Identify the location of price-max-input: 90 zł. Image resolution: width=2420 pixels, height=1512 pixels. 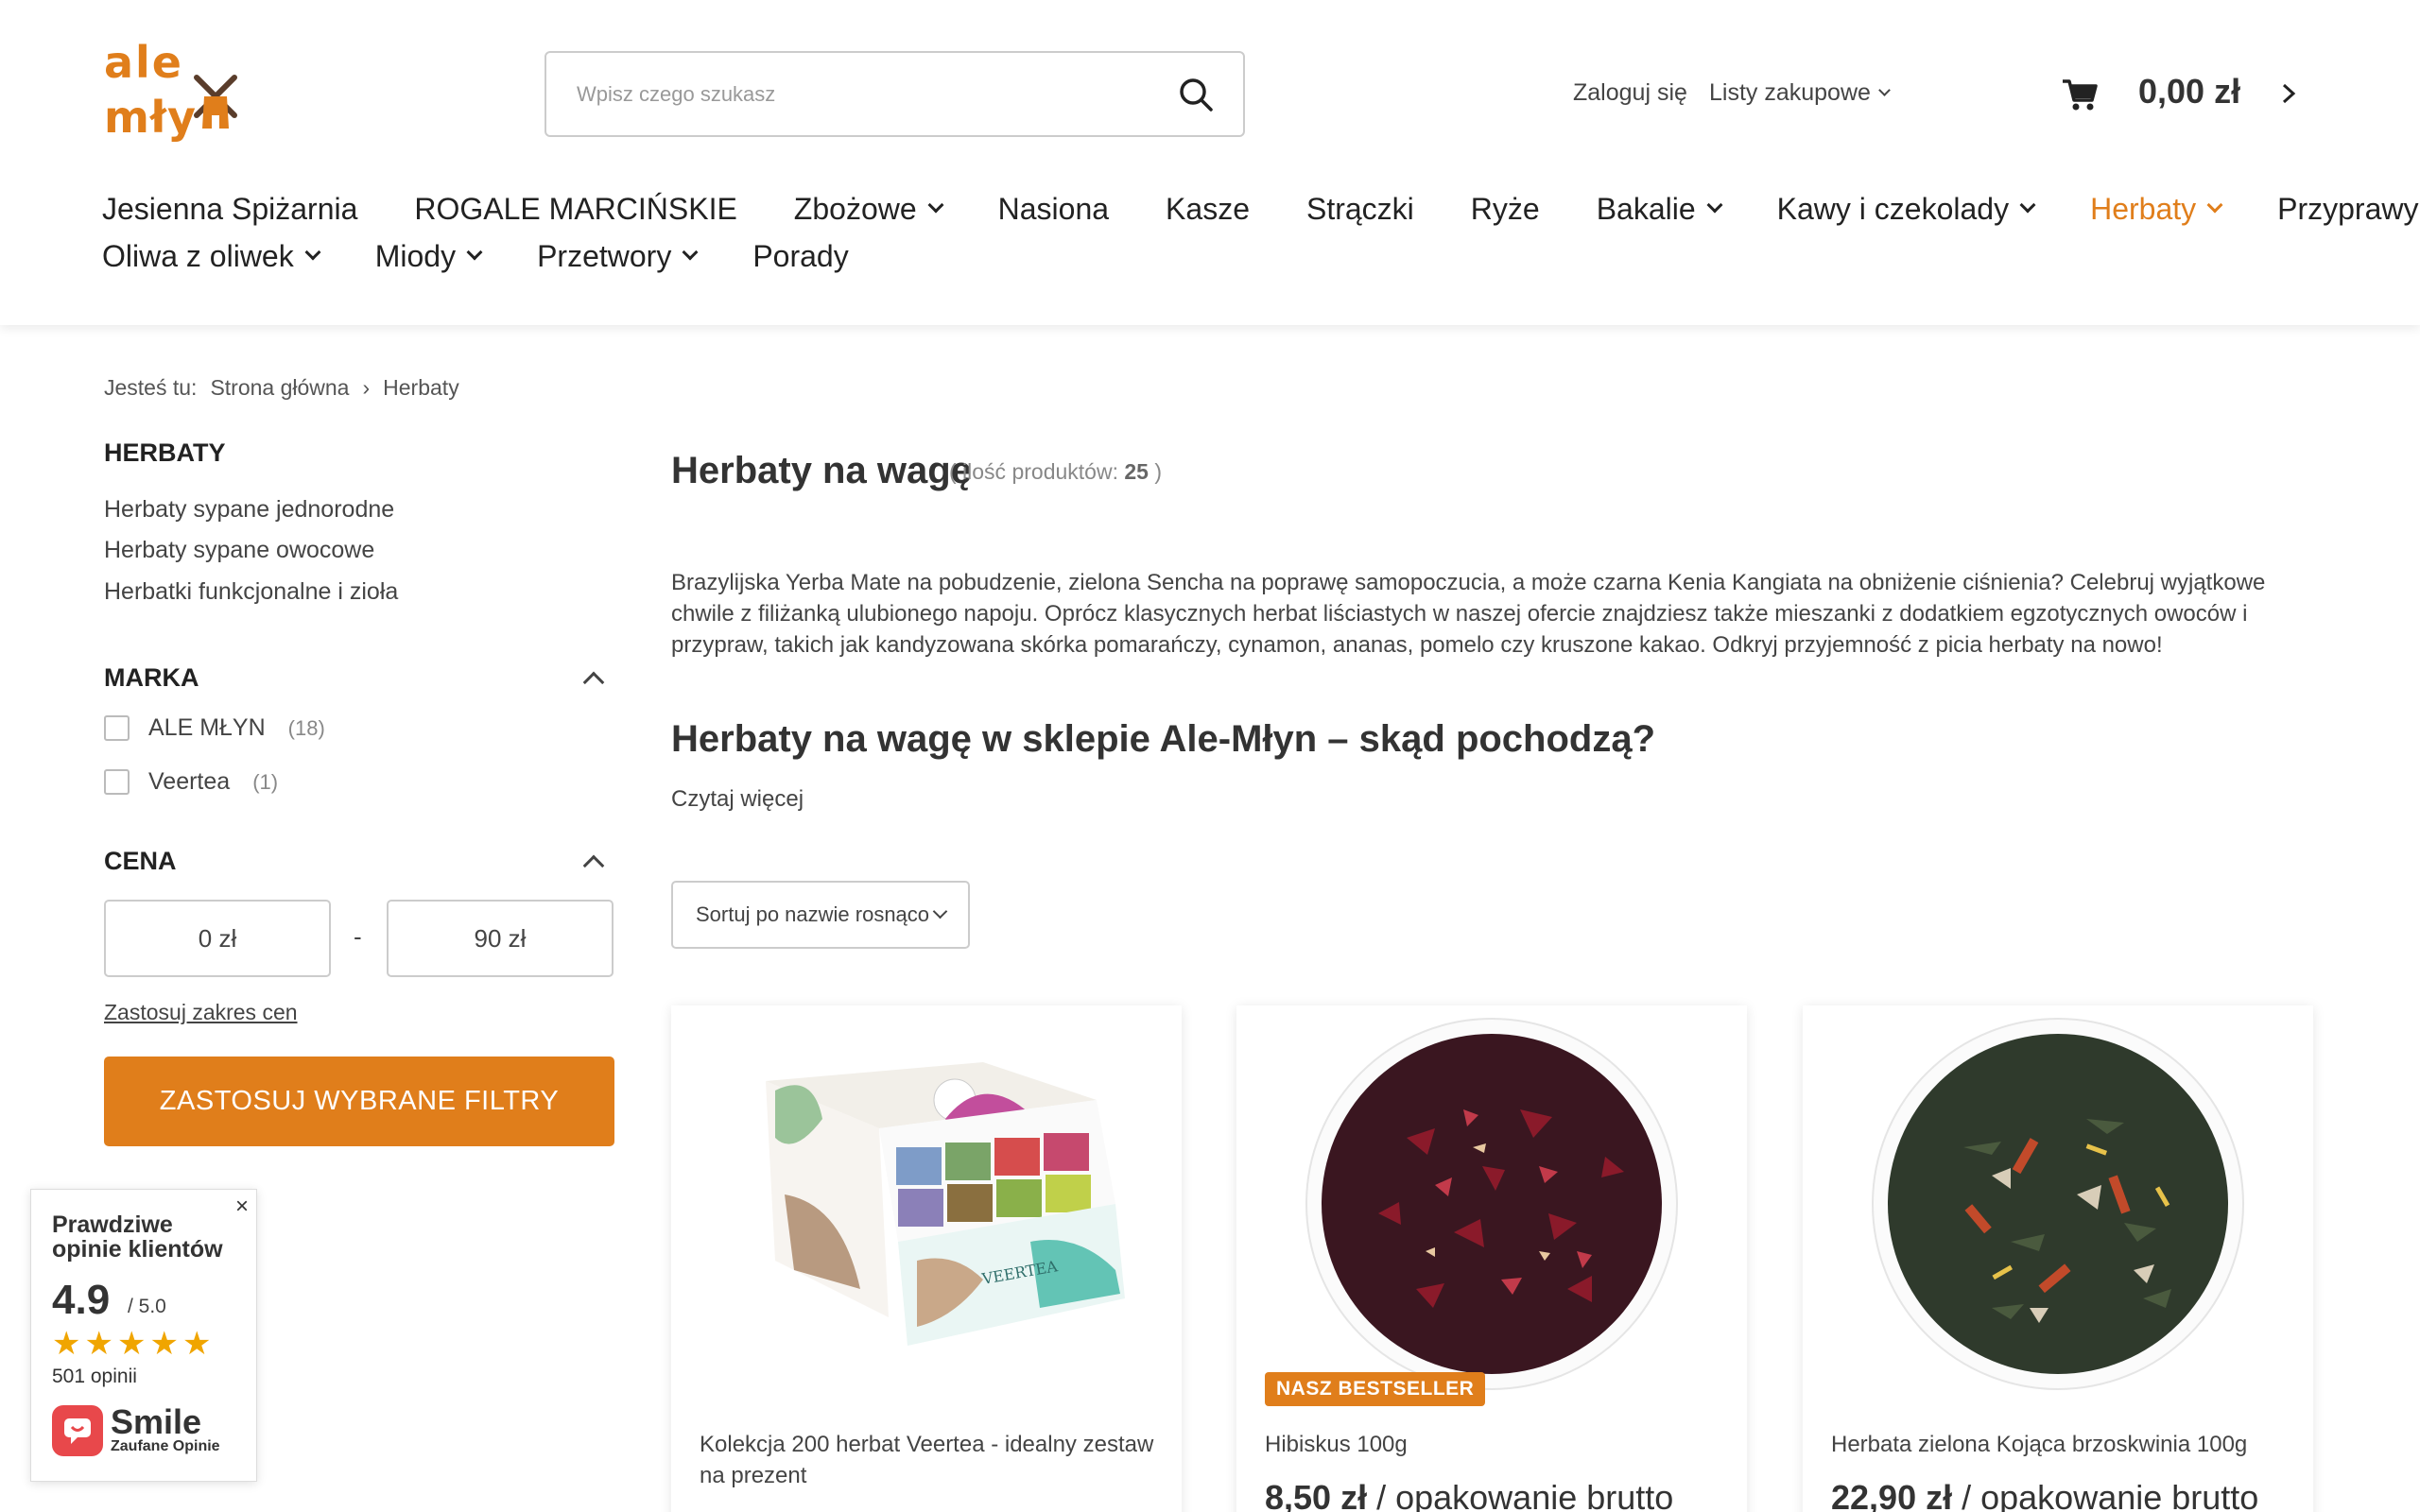
(501, 938).